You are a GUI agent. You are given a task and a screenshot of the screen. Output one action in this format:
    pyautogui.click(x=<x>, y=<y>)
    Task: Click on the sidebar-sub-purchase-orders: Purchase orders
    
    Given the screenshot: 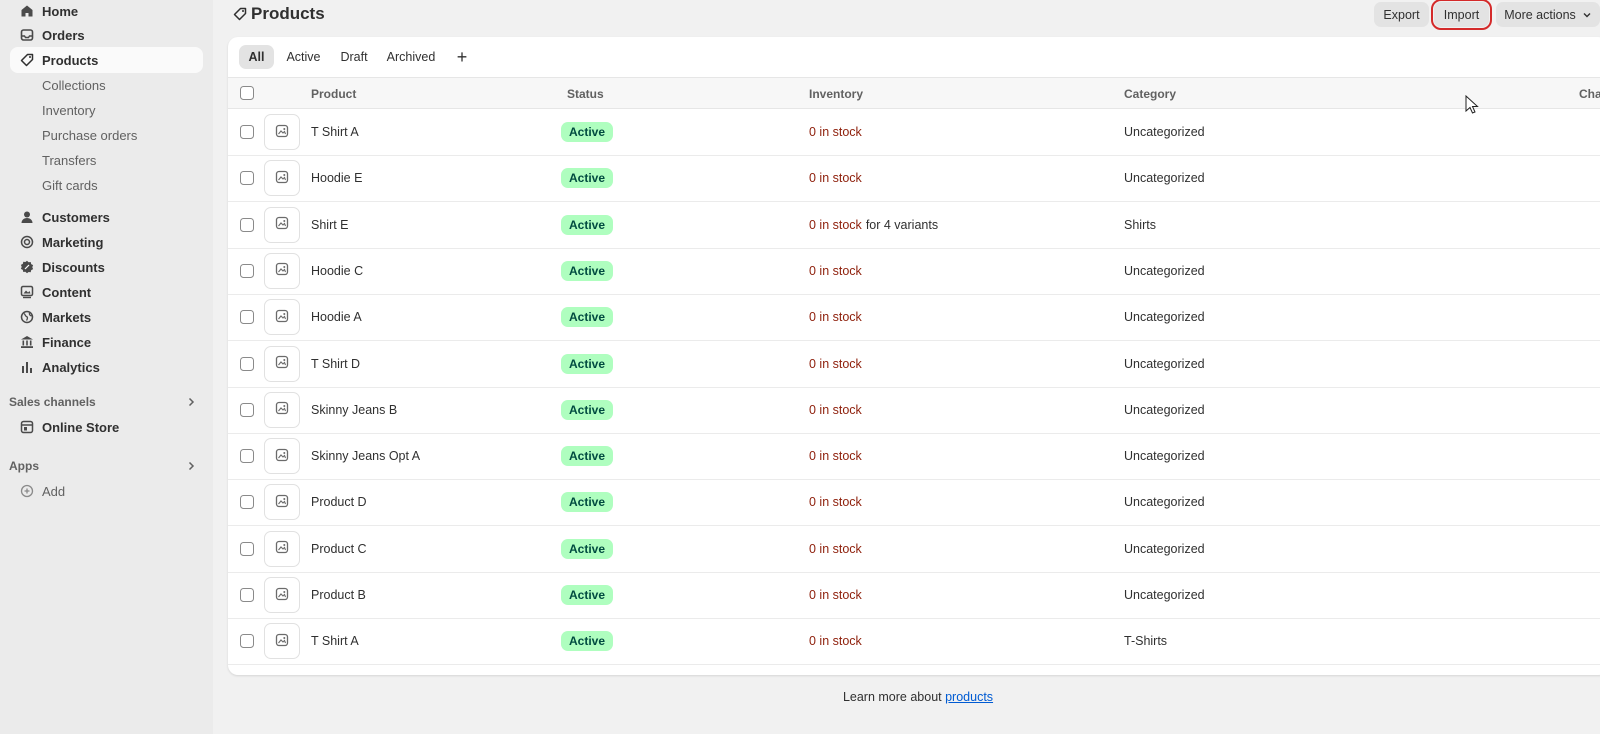 What is the action you would take?
    pyautogui.click(x=89, y=135)
    